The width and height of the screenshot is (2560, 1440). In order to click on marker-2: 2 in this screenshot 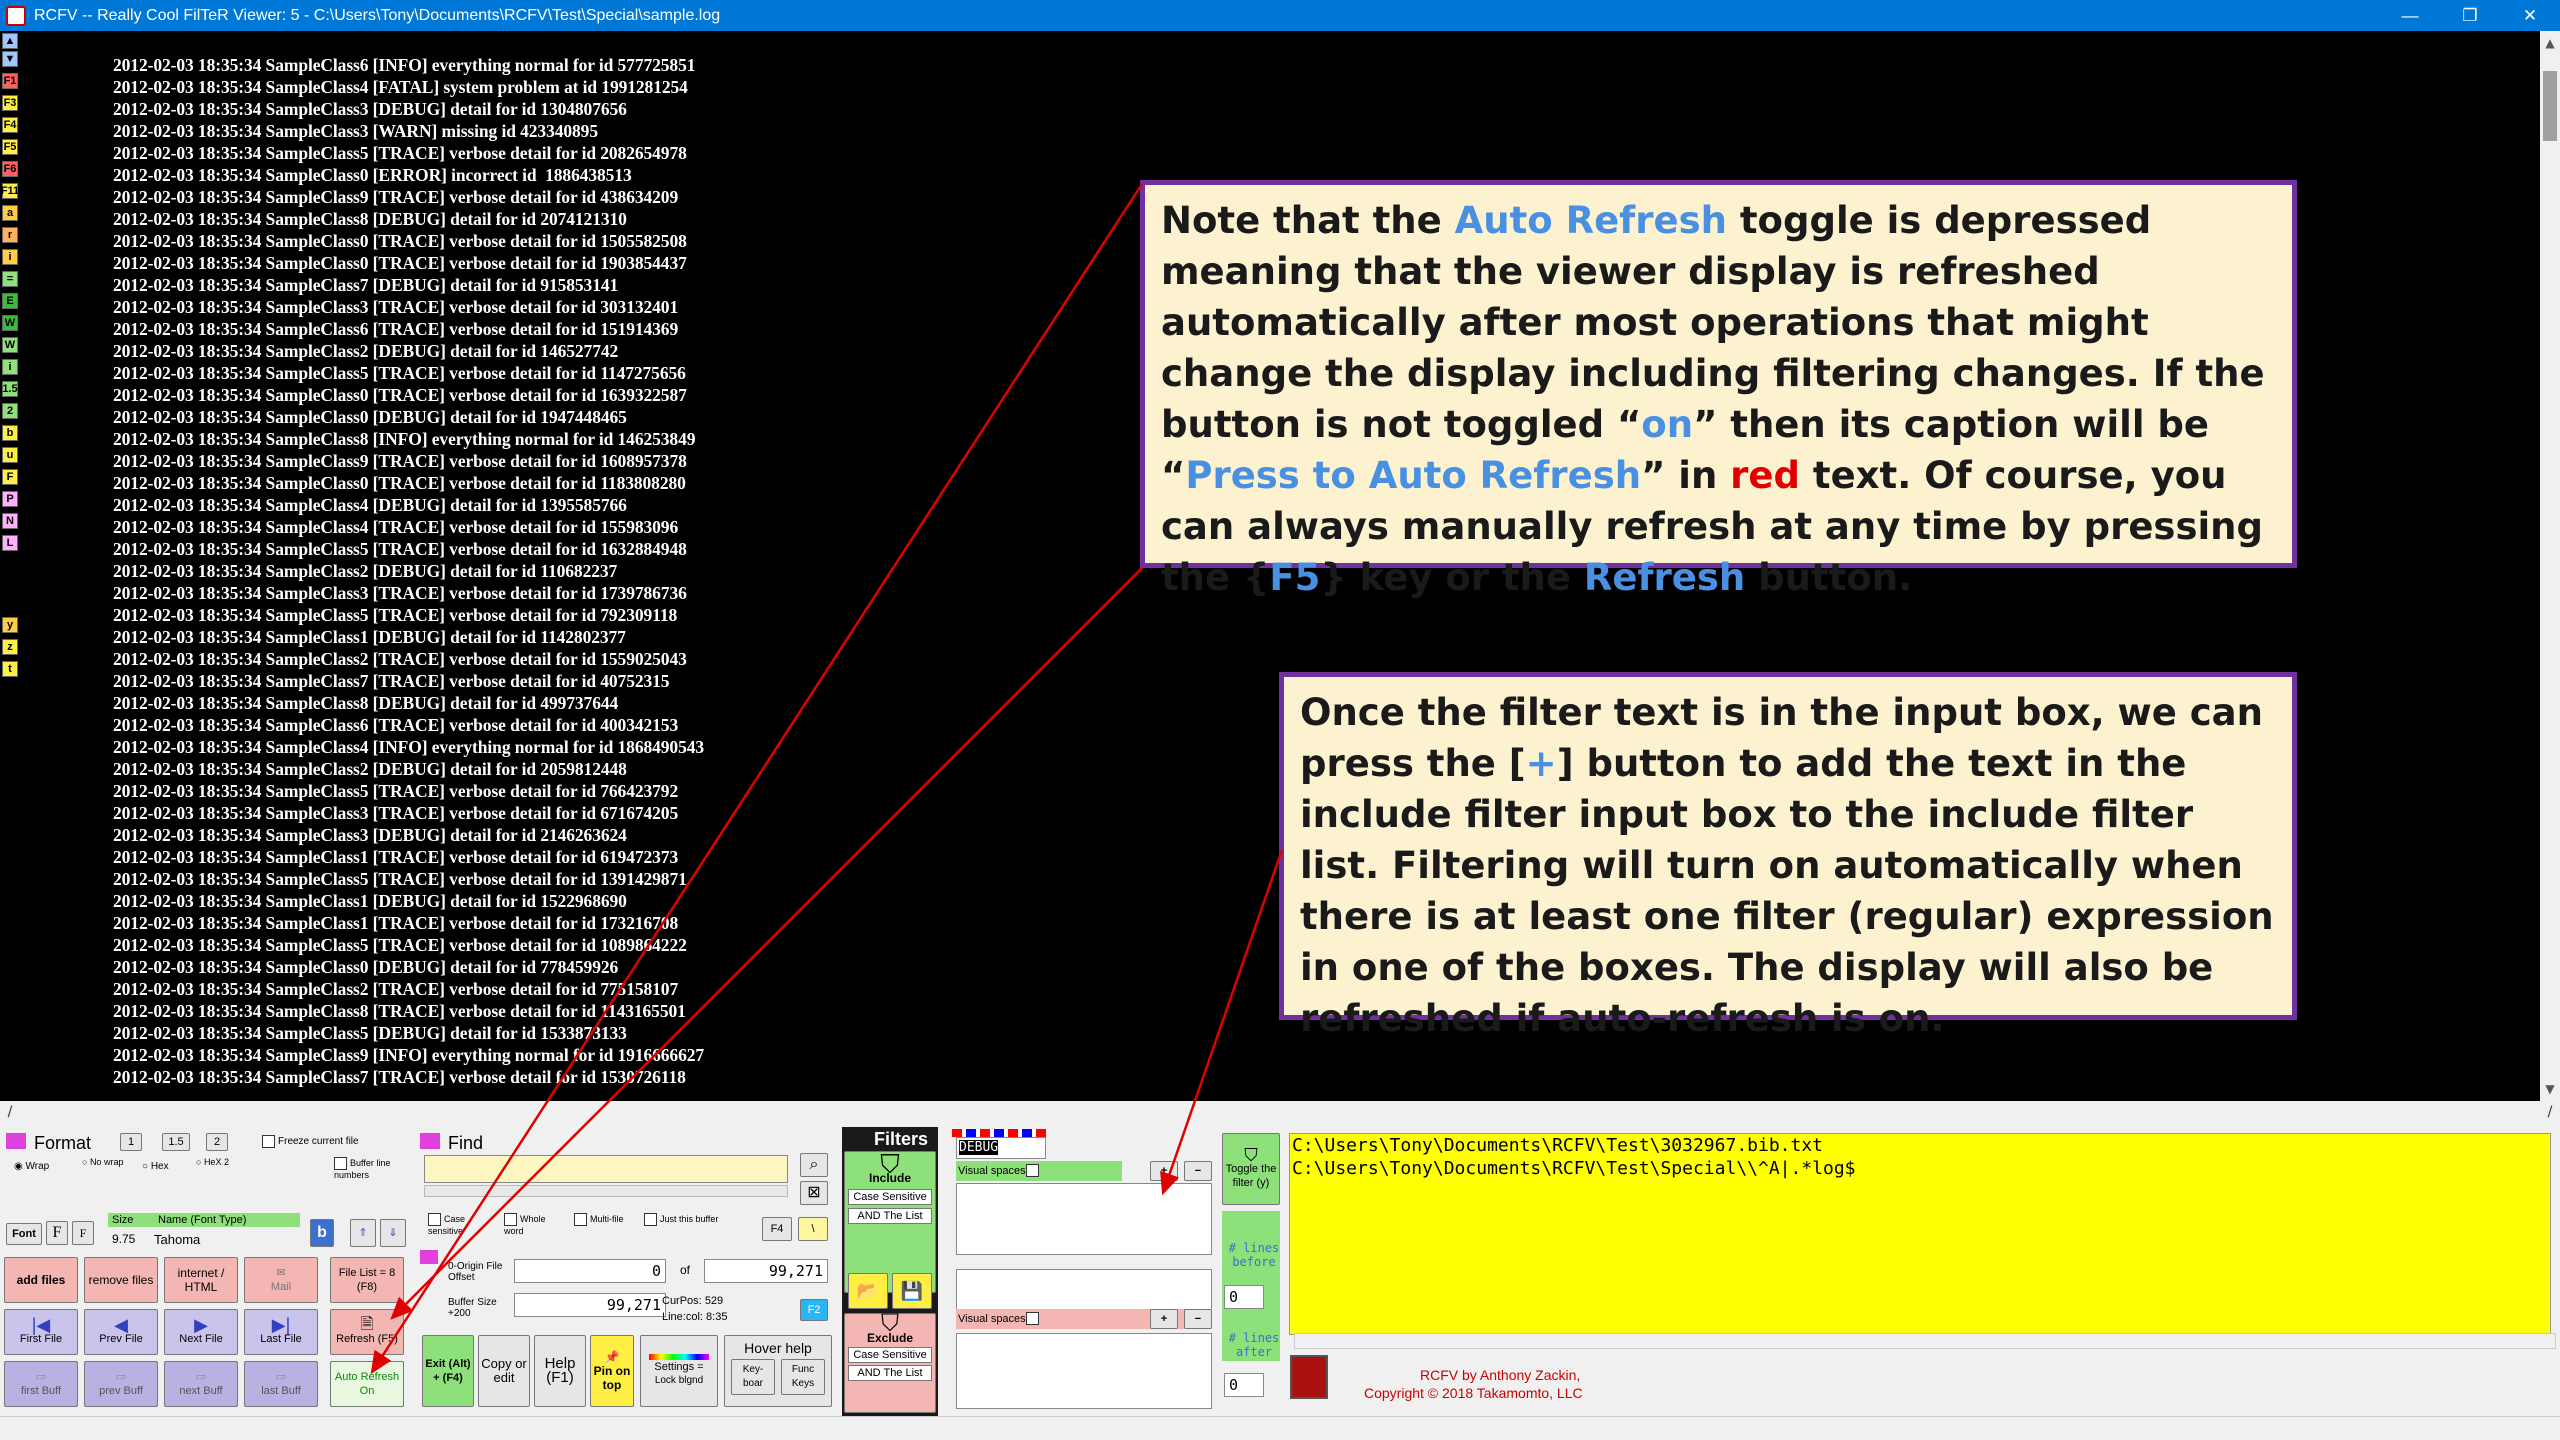, I will do `click(10, 411)`.